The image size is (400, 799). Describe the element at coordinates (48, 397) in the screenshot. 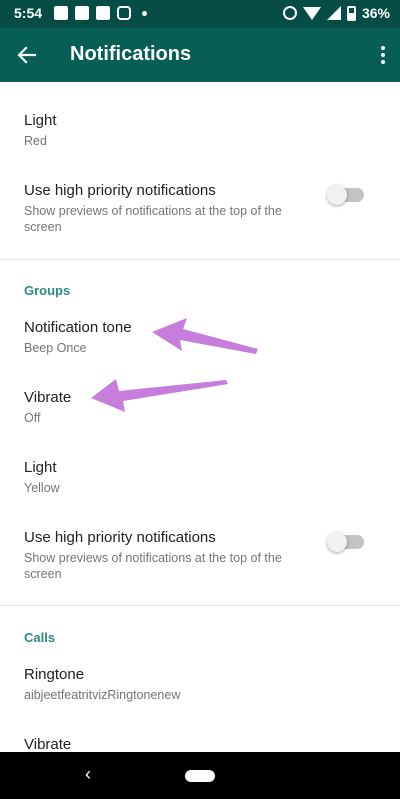

I see `vibrate-title: Vibrate` at that location.